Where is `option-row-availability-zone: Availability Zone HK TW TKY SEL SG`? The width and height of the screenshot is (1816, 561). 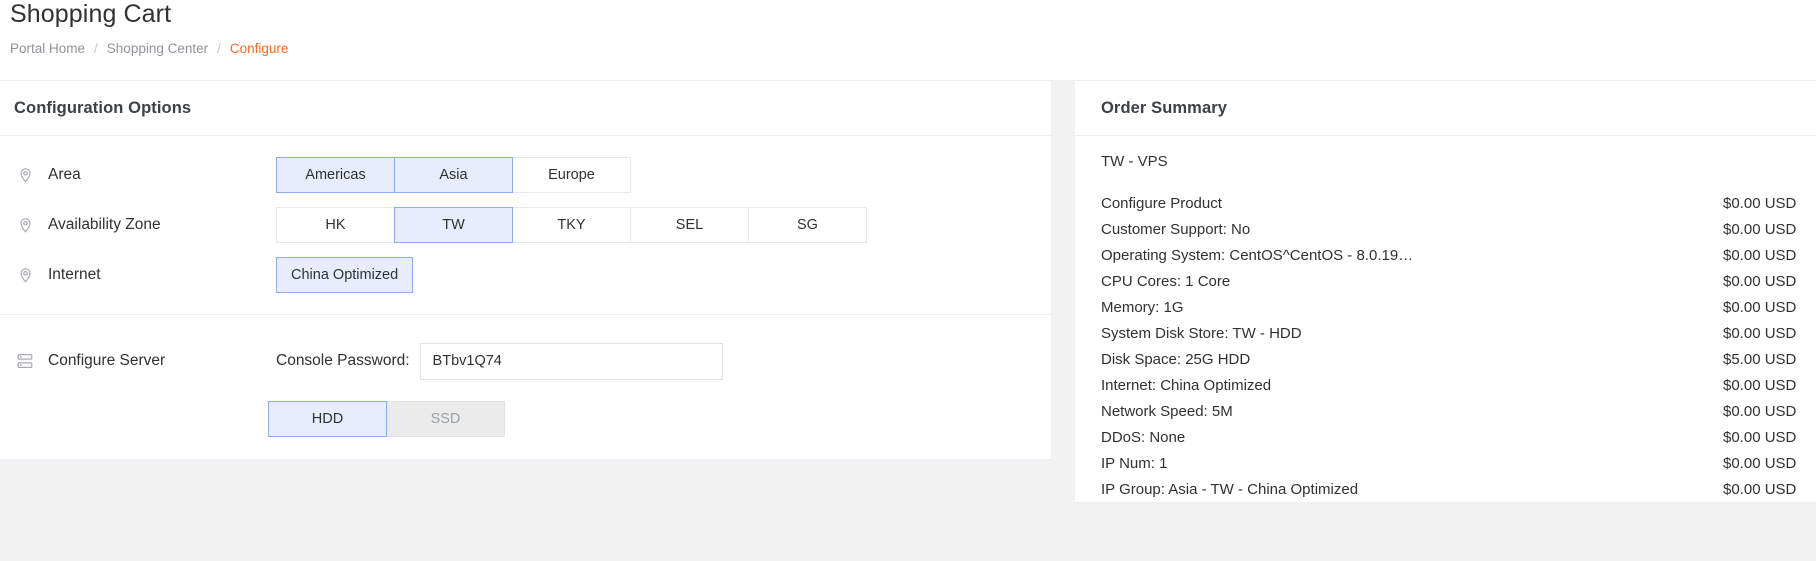 option-row-availability-zone: Availability Zone HK TW TKY SEL SG is located at coordinates (525, 225).